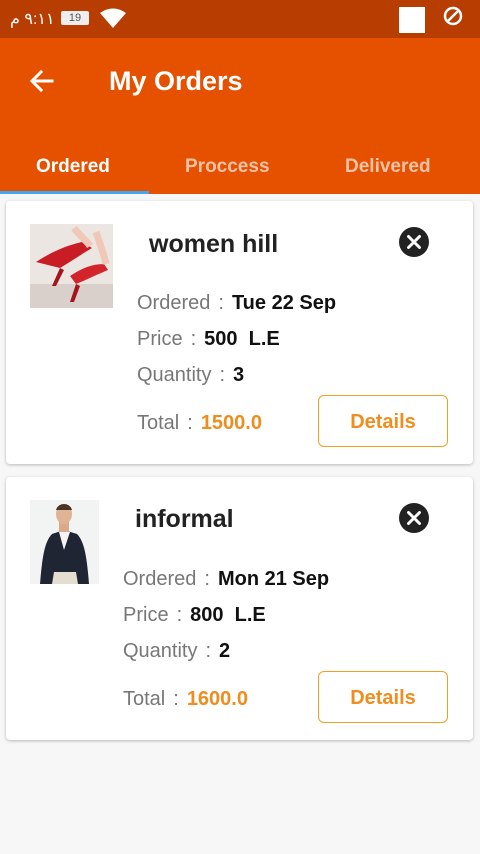 The width and height of the screenshot is (480, 854). I want to click on price-value: 800 L.E, so click(228, 615).